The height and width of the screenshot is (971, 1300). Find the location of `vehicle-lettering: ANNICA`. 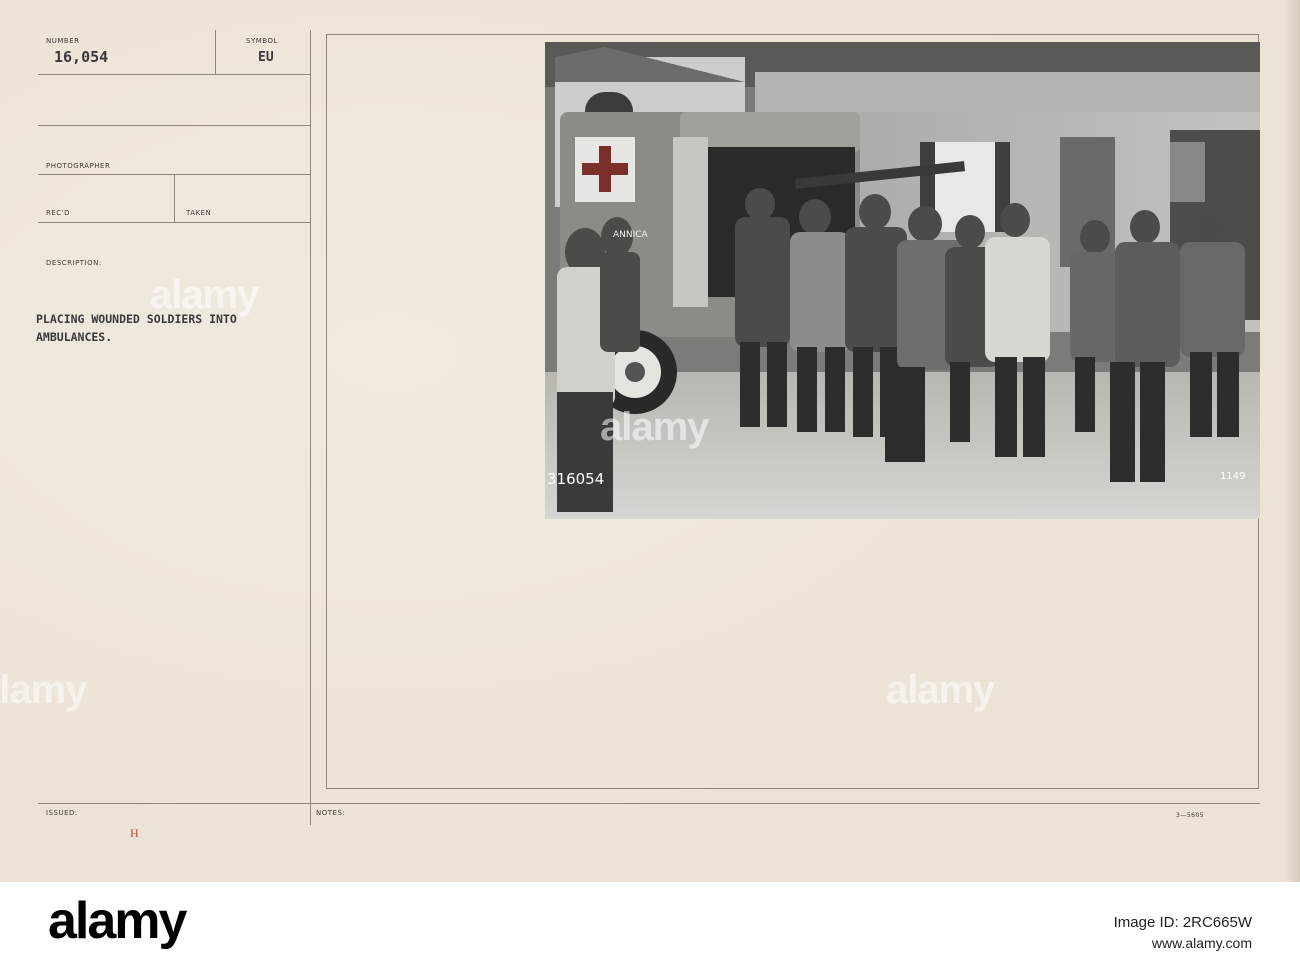

vehicle-lettering: ANNICA is located at coordinates (631, 235).